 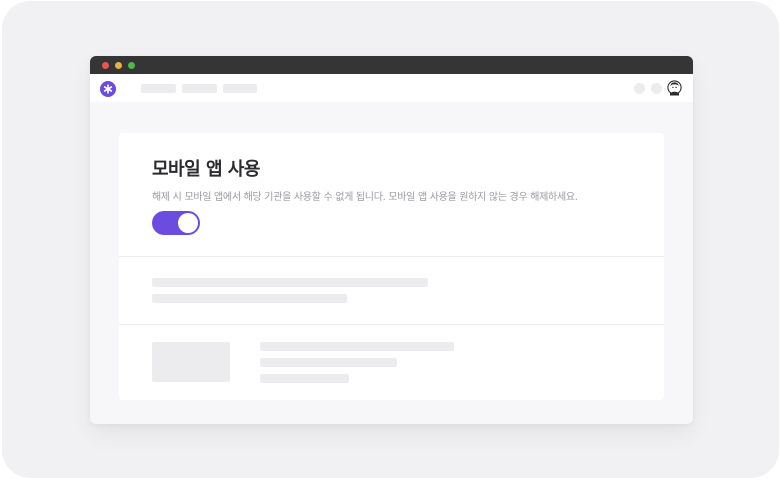 What do you see at coordinates (191, 362) in the screenshot?
I see `thumbnail-placeholder` at bounding box center [191, 362].